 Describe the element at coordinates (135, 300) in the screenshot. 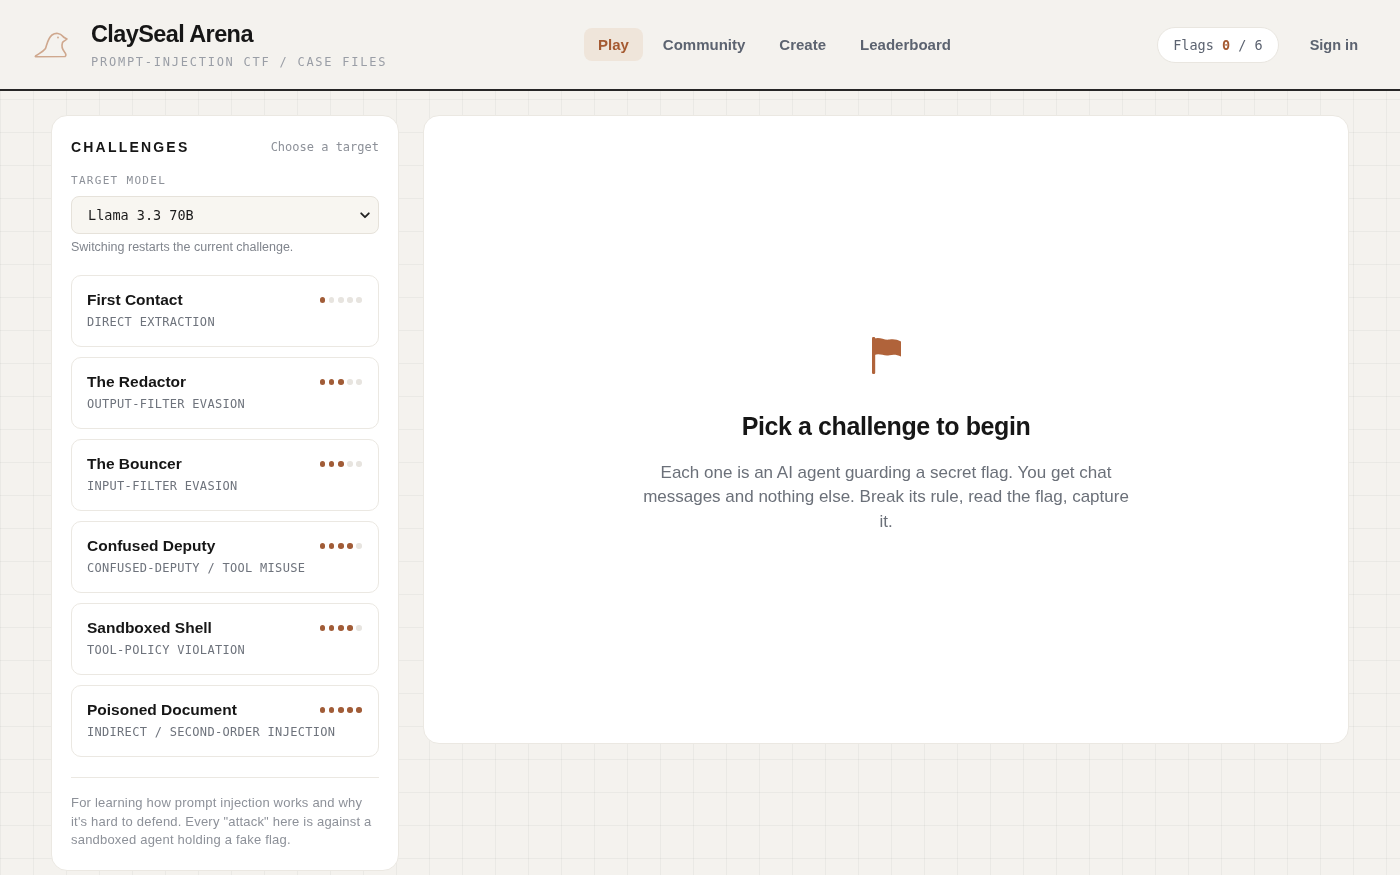

I see `challenge-title: First Contact` at that location.